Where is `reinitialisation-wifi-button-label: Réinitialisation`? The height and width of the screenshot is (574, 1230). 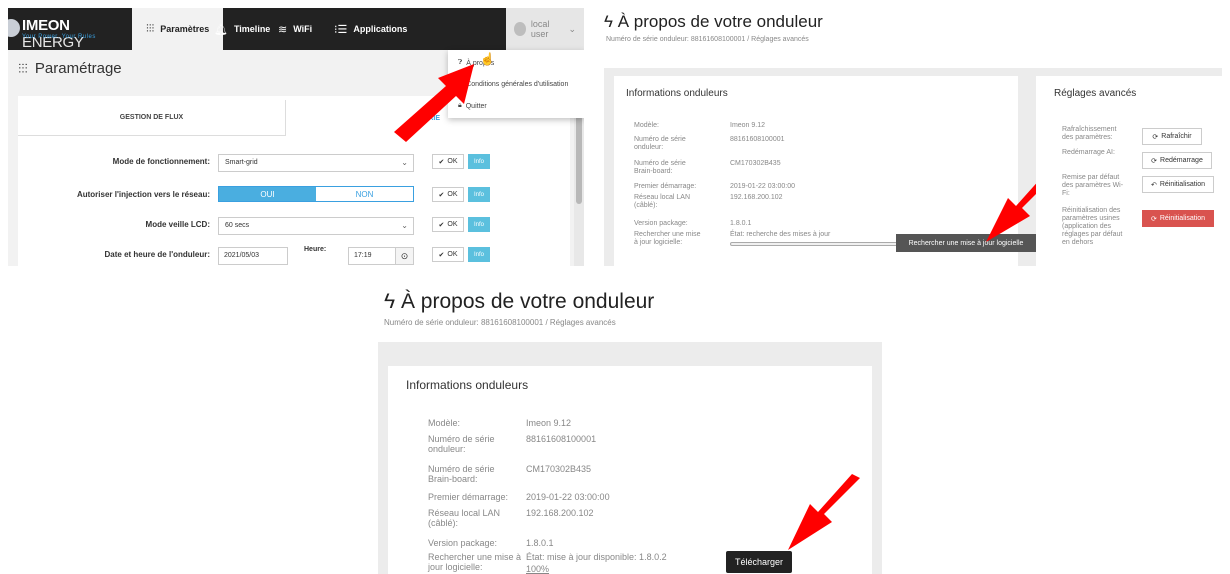 reinitialisation-wifi-button-label: Réinitialisation is located at coordinates (1182, 184).